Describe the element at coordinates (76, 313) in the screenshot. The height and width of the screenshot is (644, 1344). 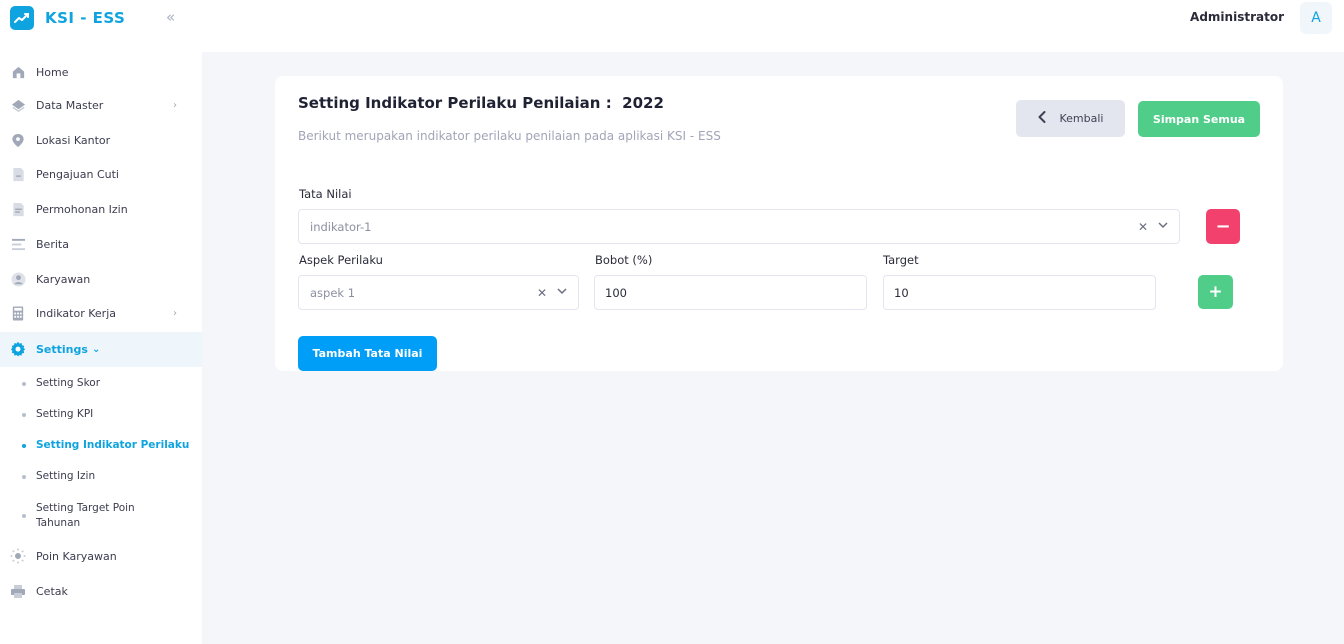
I see `sidebar-item-label: Indikator Kerja` at that location.